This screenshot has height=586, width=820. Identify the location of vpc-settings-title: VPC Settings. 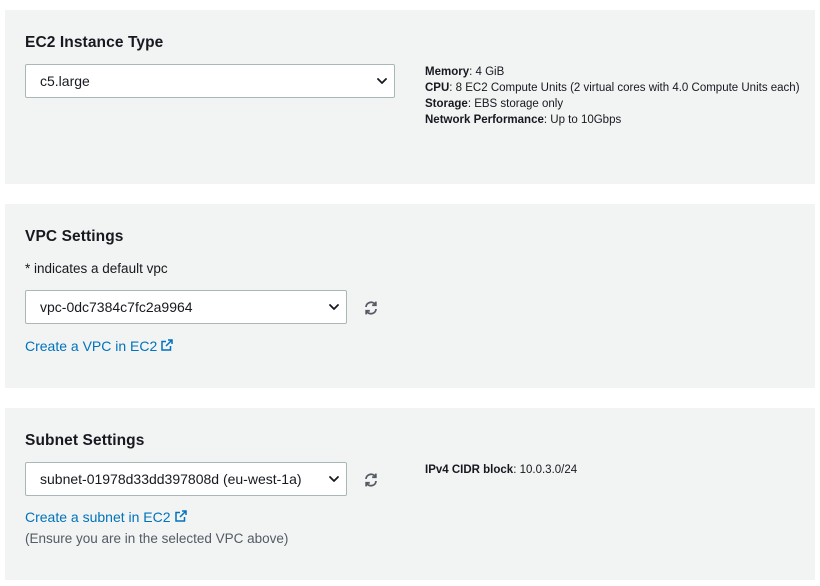
(74, 236).